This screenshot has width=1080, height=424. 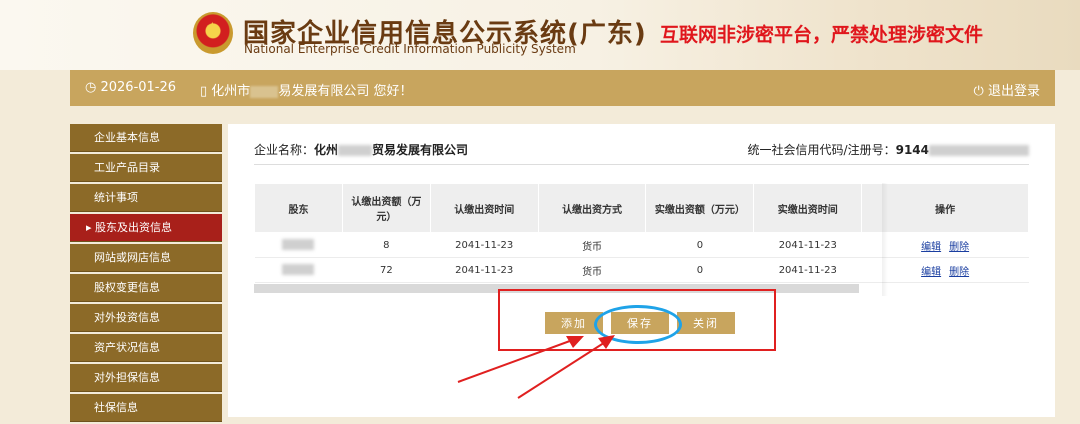 I want to click on arrow-to-save-icon, so click(x=566, y=367).